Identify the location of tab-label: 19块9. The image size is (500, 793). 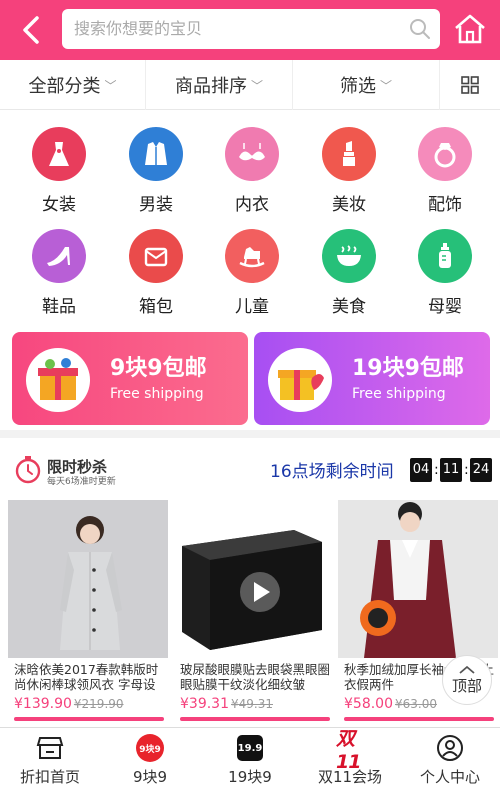
(250, 777).